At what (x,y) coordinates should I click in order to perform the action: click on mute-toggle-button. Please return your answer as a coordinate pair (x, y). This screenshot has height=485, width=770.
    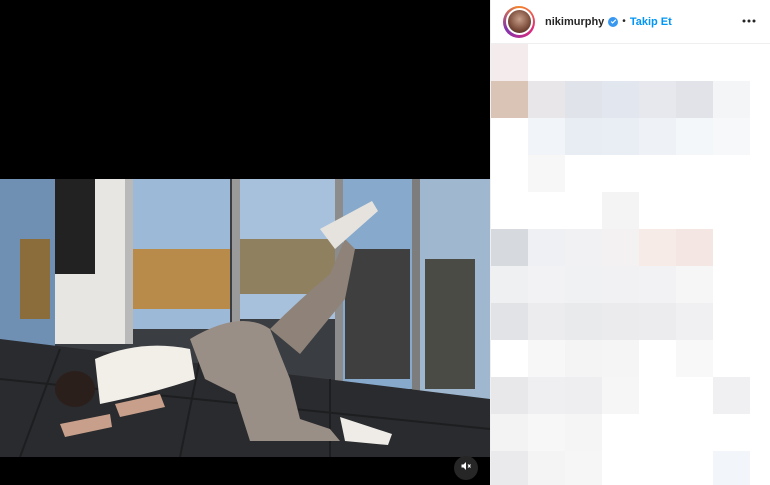
    Looking at the image, I should click on (466, 468).